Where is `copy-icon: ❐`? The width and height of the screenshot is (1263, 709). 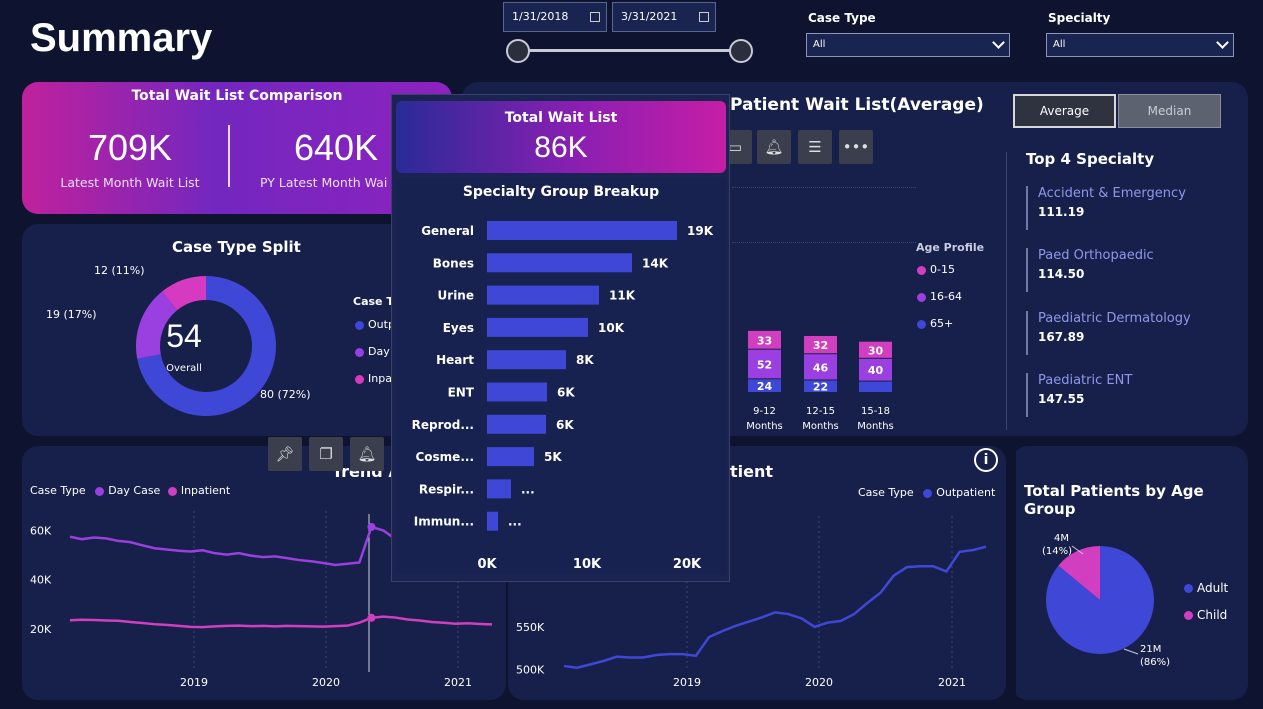
copy-icon: ❐ is located at coordinates (326, 454).